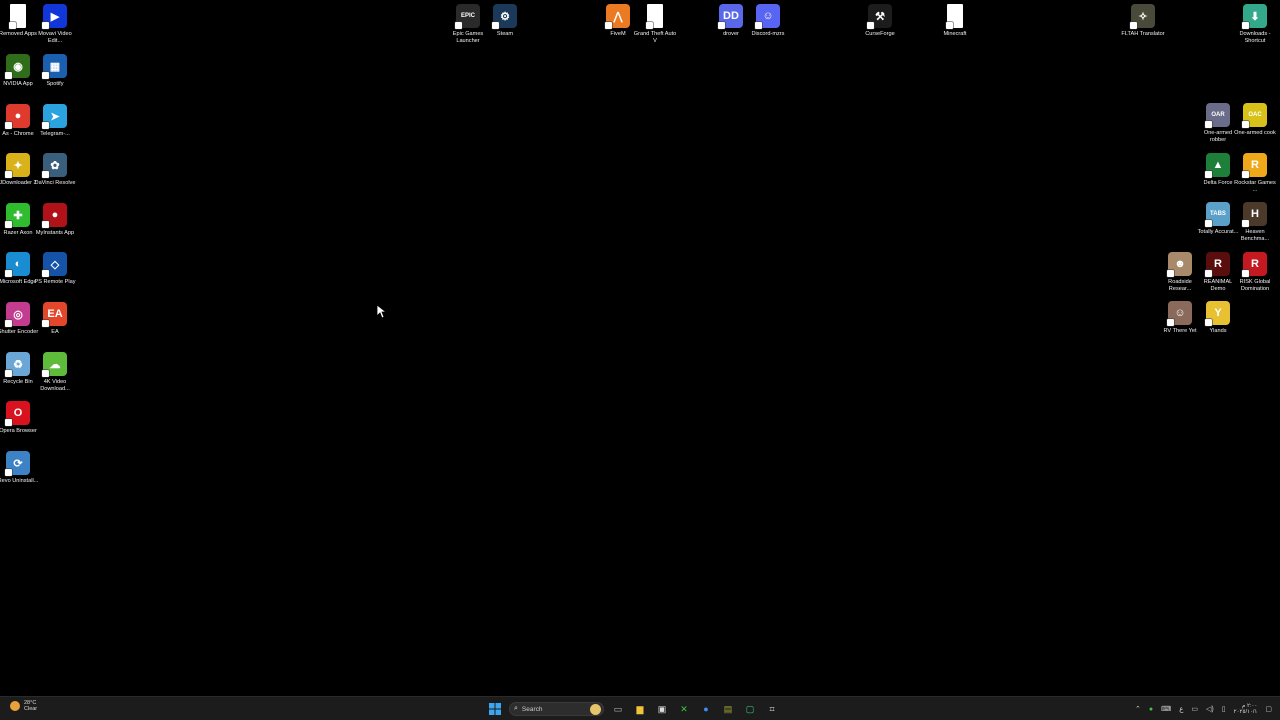  What do you see at coordinates (15, 706) in the screenshot?
I see `weather-icon` at bounding box center [15, 706].